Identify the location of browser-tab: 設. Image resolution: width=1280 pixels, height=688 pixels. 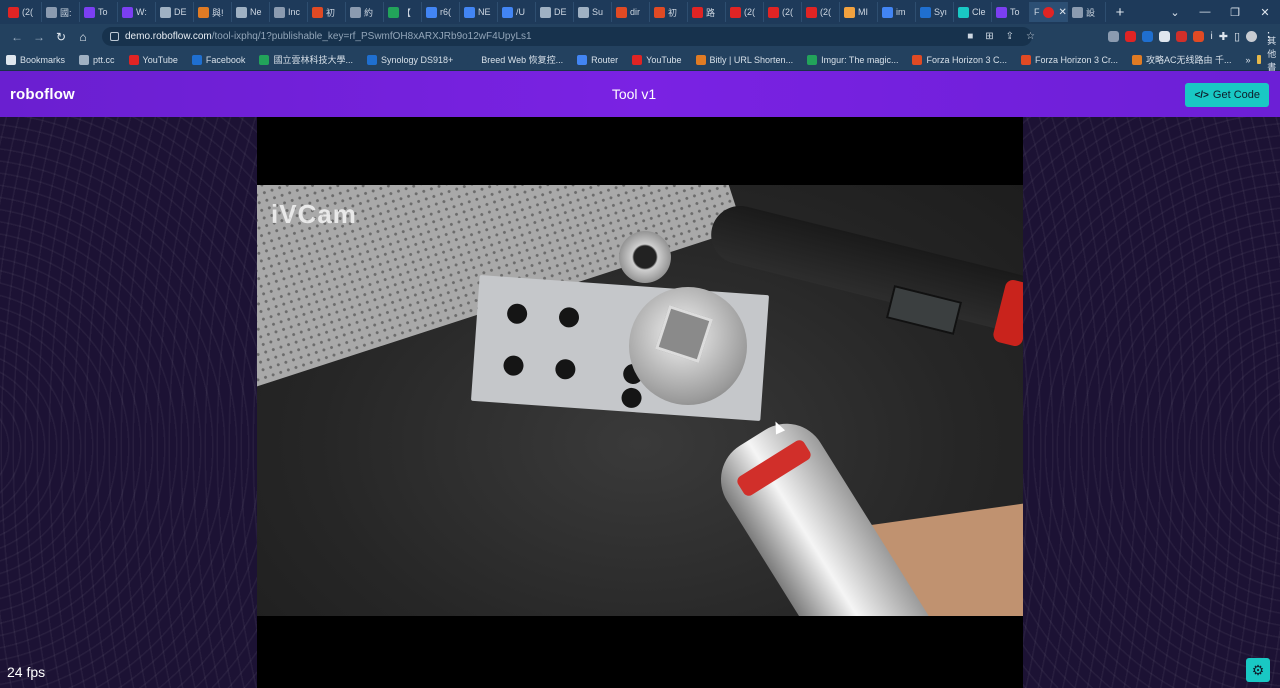
(1087, 12).